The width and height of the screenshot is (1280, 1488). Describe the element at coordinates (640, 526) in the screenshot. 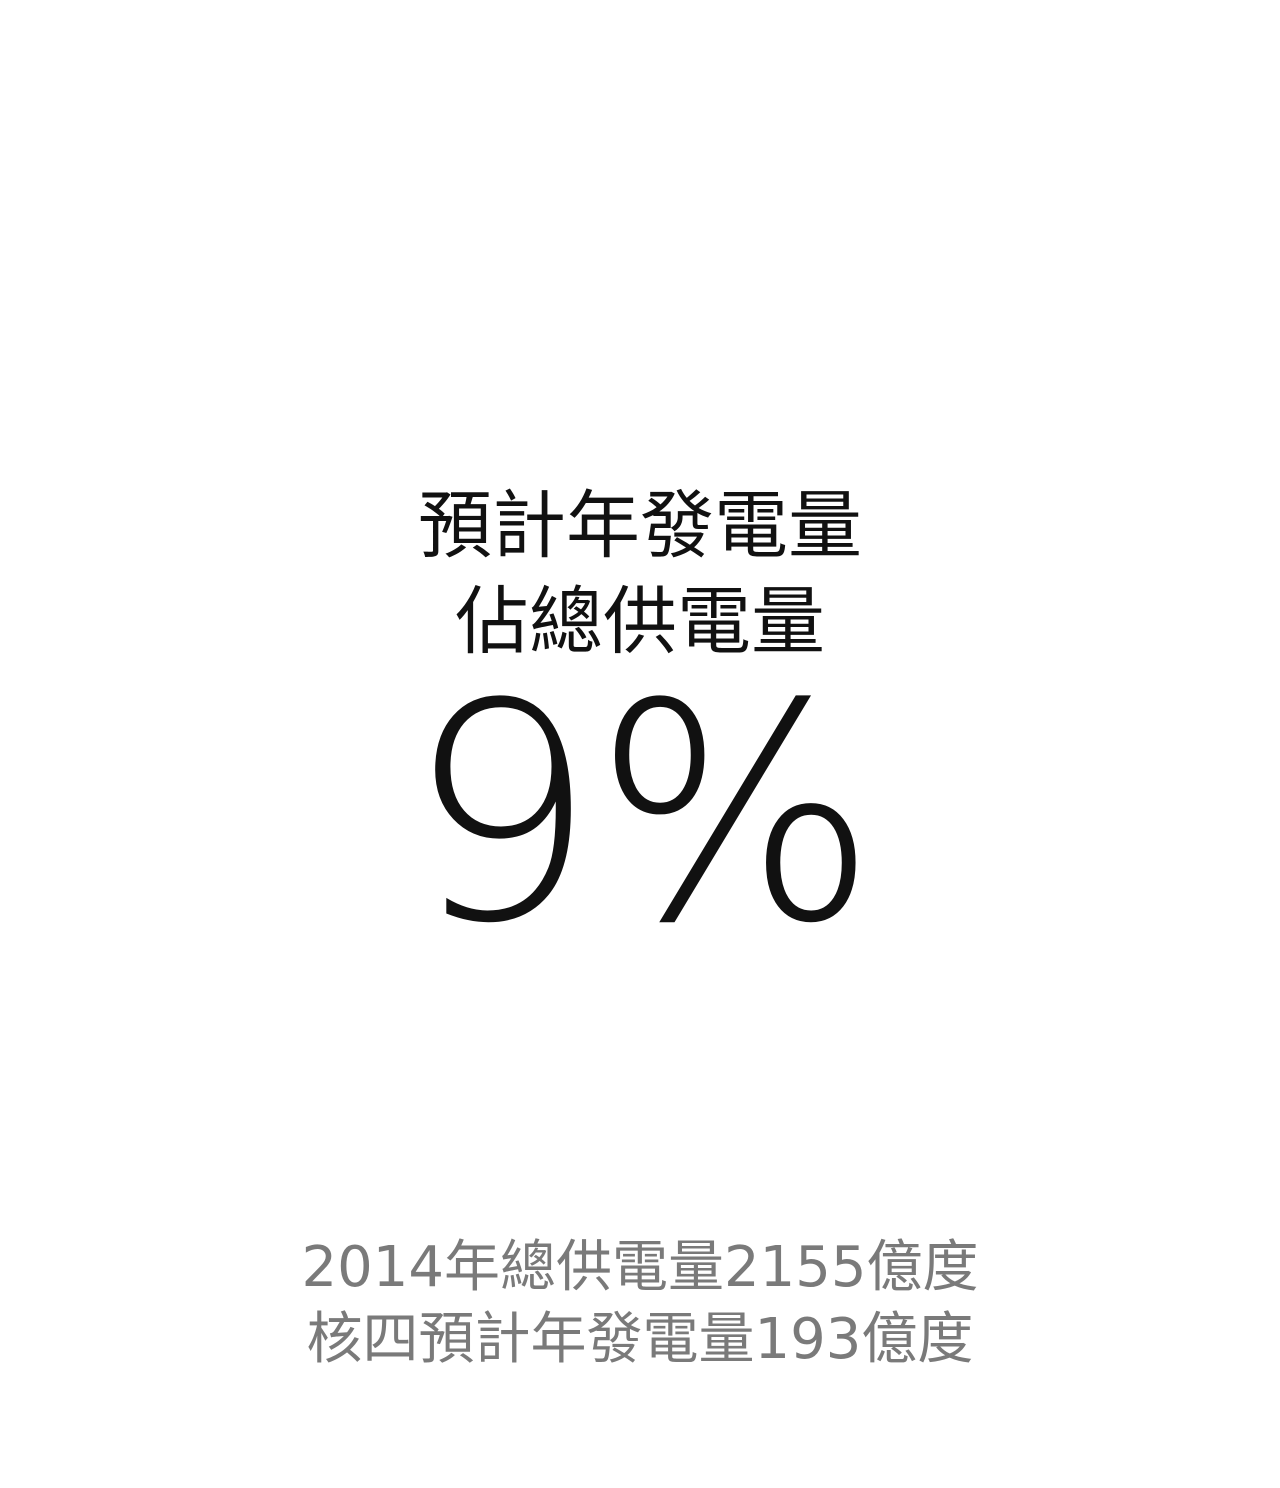

I see `headline-line-1: 預計年發電量` at that location.